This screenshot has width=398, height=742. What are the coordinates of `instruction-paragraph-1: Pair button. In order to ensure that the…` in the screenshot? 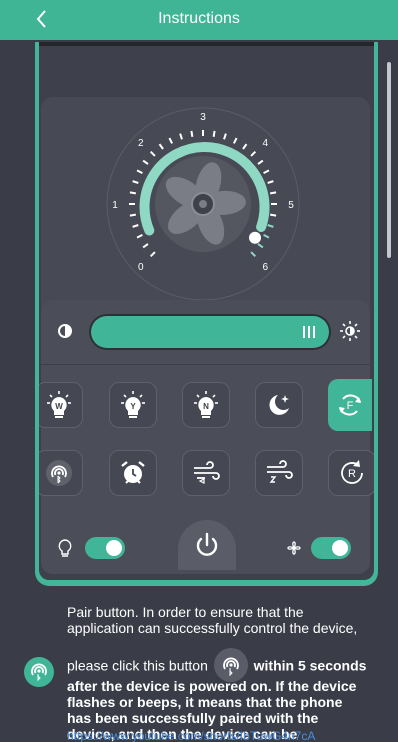 It's located at (212, 620).